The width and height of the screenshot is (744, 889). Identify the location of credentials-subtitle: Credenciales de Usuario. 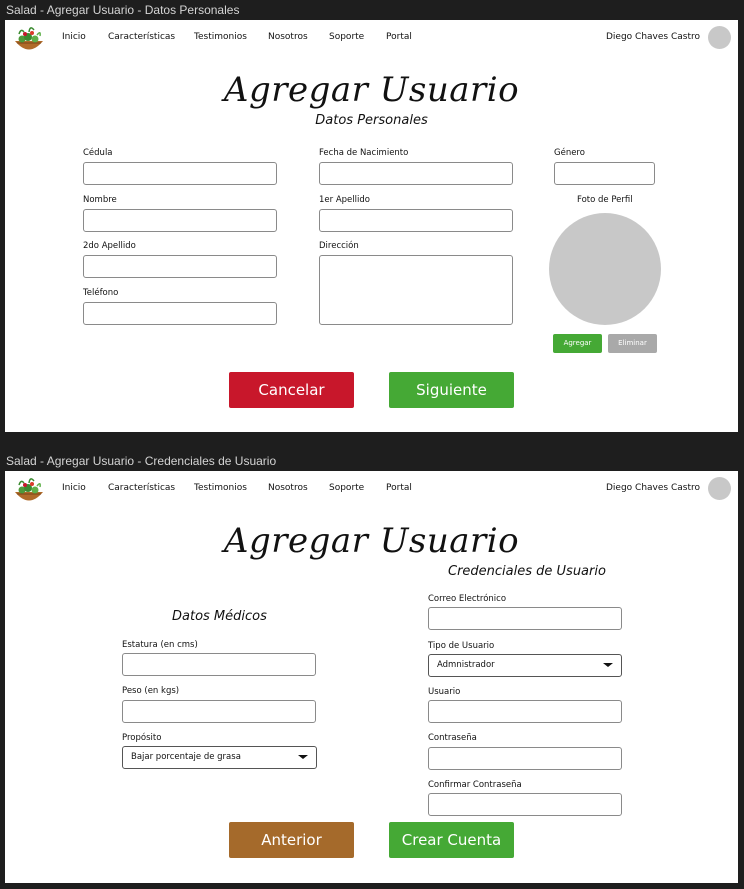
(527, 571).